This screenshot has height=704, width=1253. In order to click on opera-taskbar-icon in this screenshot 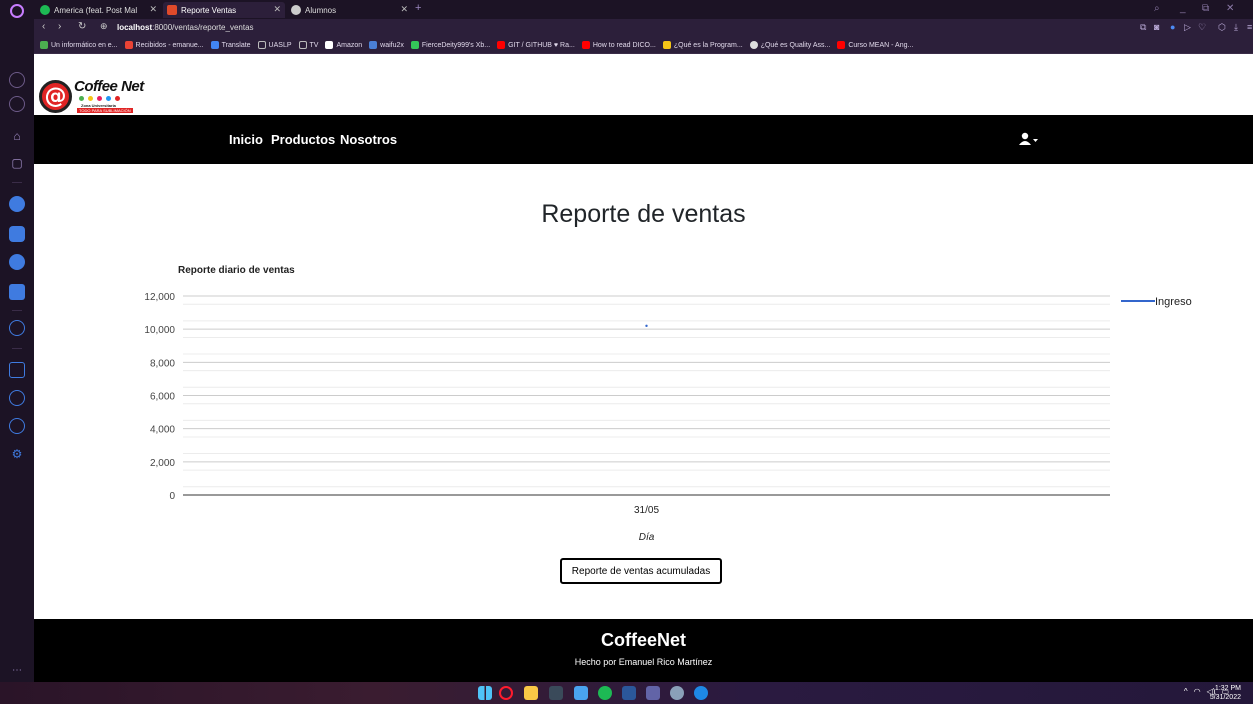, I will do `click(506, 693)`.